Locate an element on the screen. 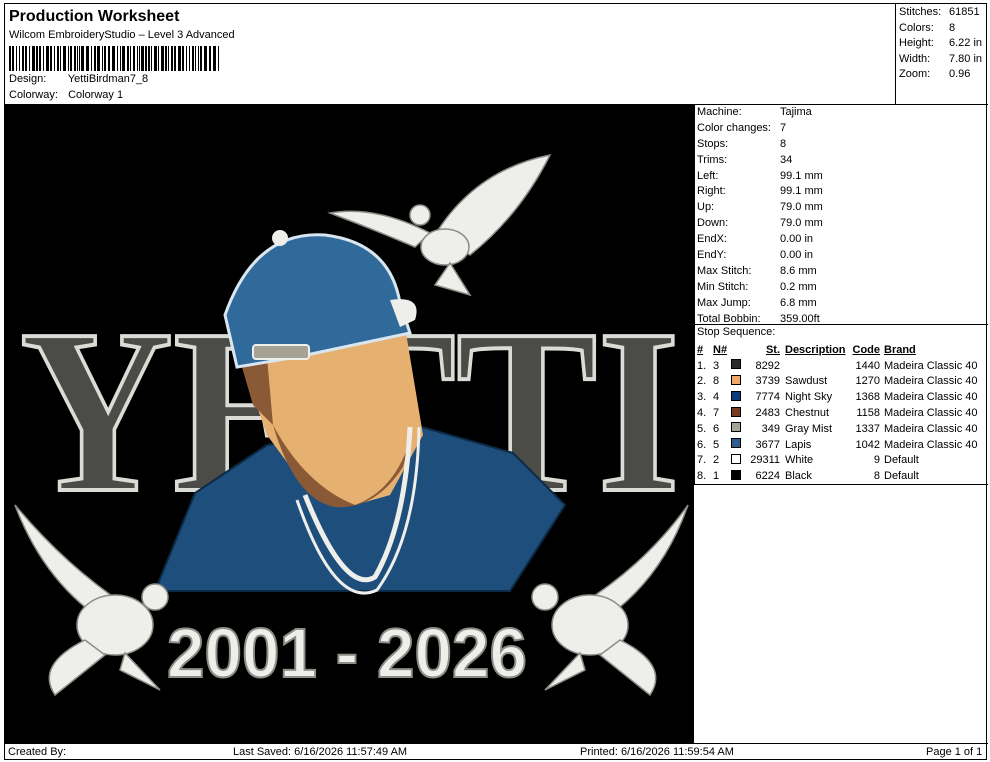 The image size is (990, 762). printed-date: Printed: 6/16/2026 11:59:54 AM is located at coordinates (657, 752).